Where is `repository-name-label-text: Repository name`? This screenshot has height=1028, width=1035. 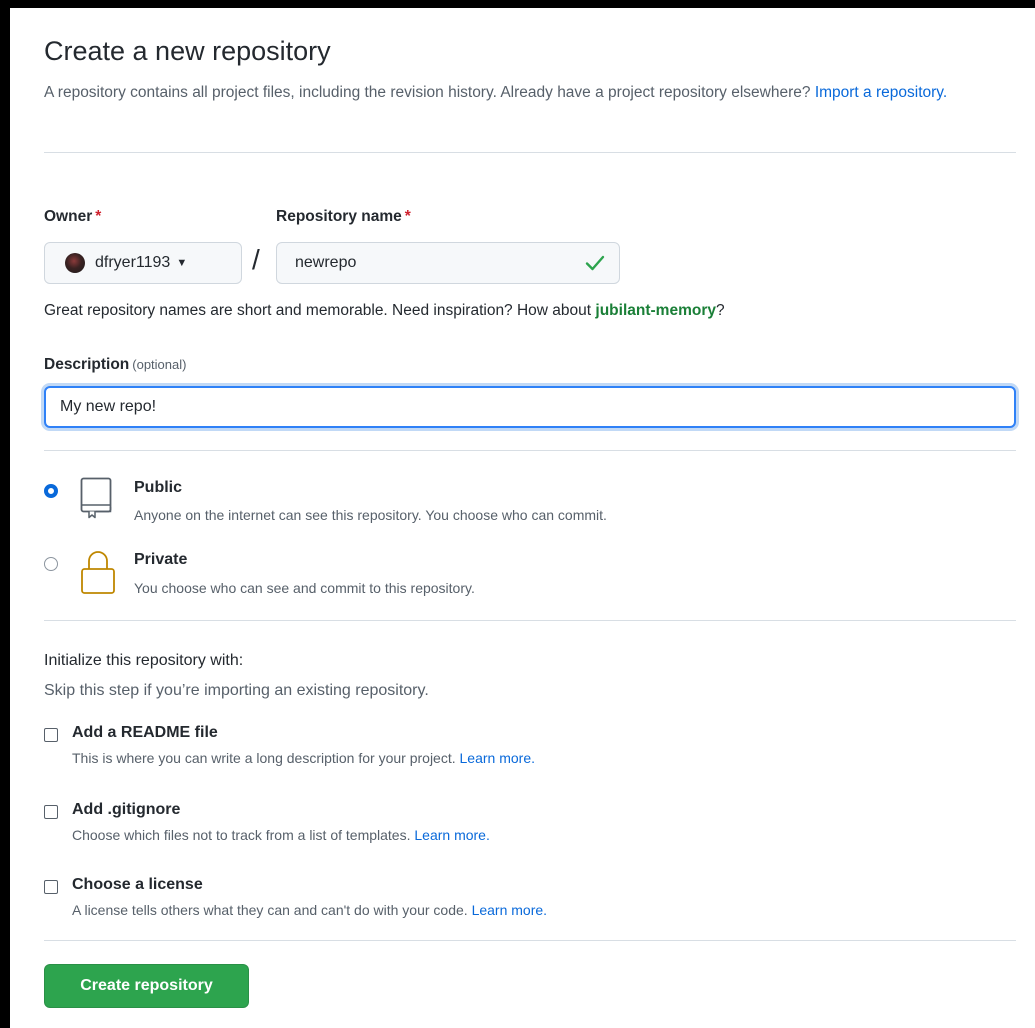 repository-name-label-text: Repository name is located at coordinates (339, 216).